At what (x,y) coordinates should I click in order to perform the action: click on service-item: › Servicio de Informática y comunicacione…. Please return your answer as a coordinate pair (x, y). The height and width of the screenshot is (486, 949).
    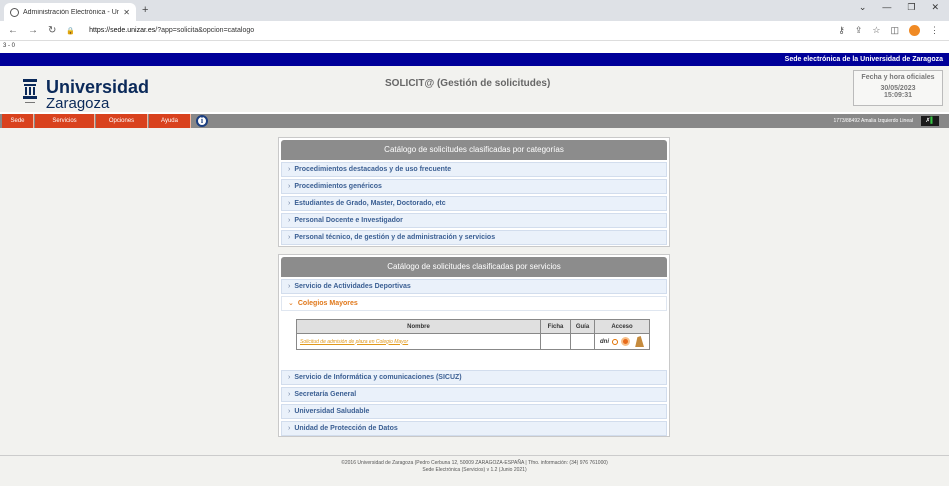
    Looking at the image, I should click on (474, 377).